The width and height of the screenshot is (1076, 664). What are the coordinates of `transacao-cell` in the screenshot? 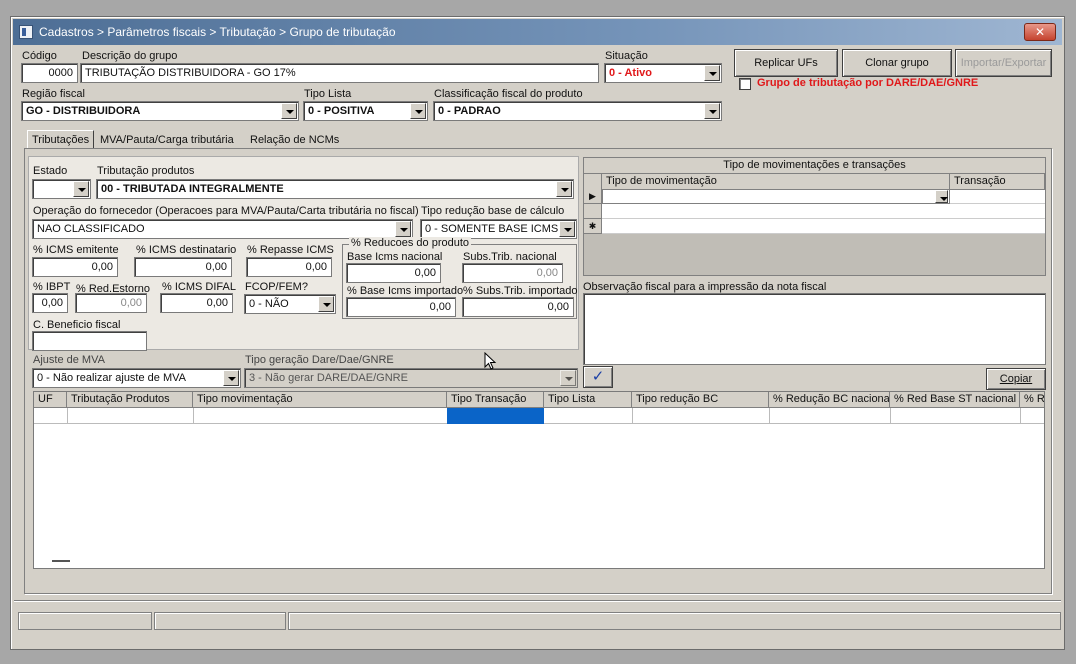 It's located at (997, 196).